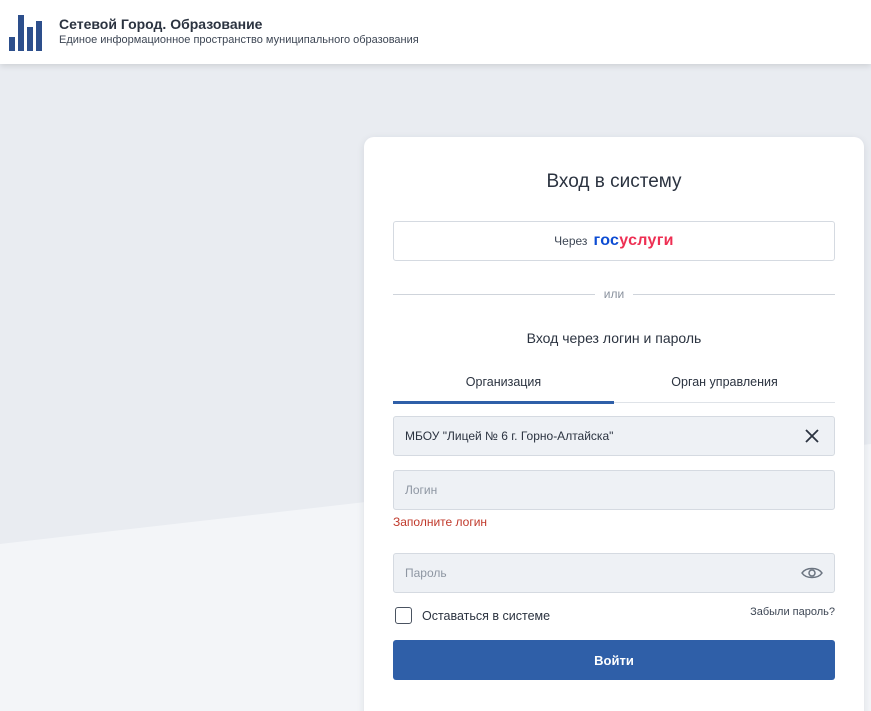 The width and height of the screenshot is (871, 711). Describe the element at coordinates (614, 338) in the screenshot. I see `login-password-subtitle: Вход через логин и пароль` at that location.